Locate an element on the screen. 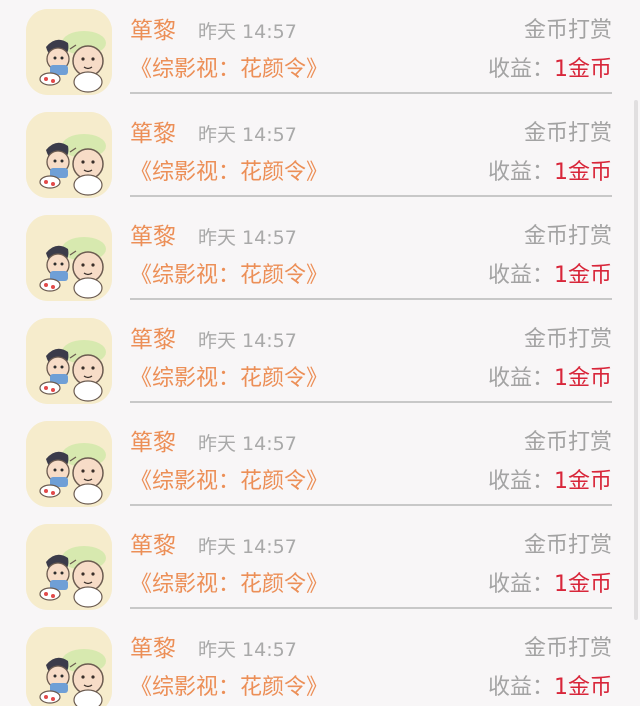  scrollbar is located at coordinates (636, 360).